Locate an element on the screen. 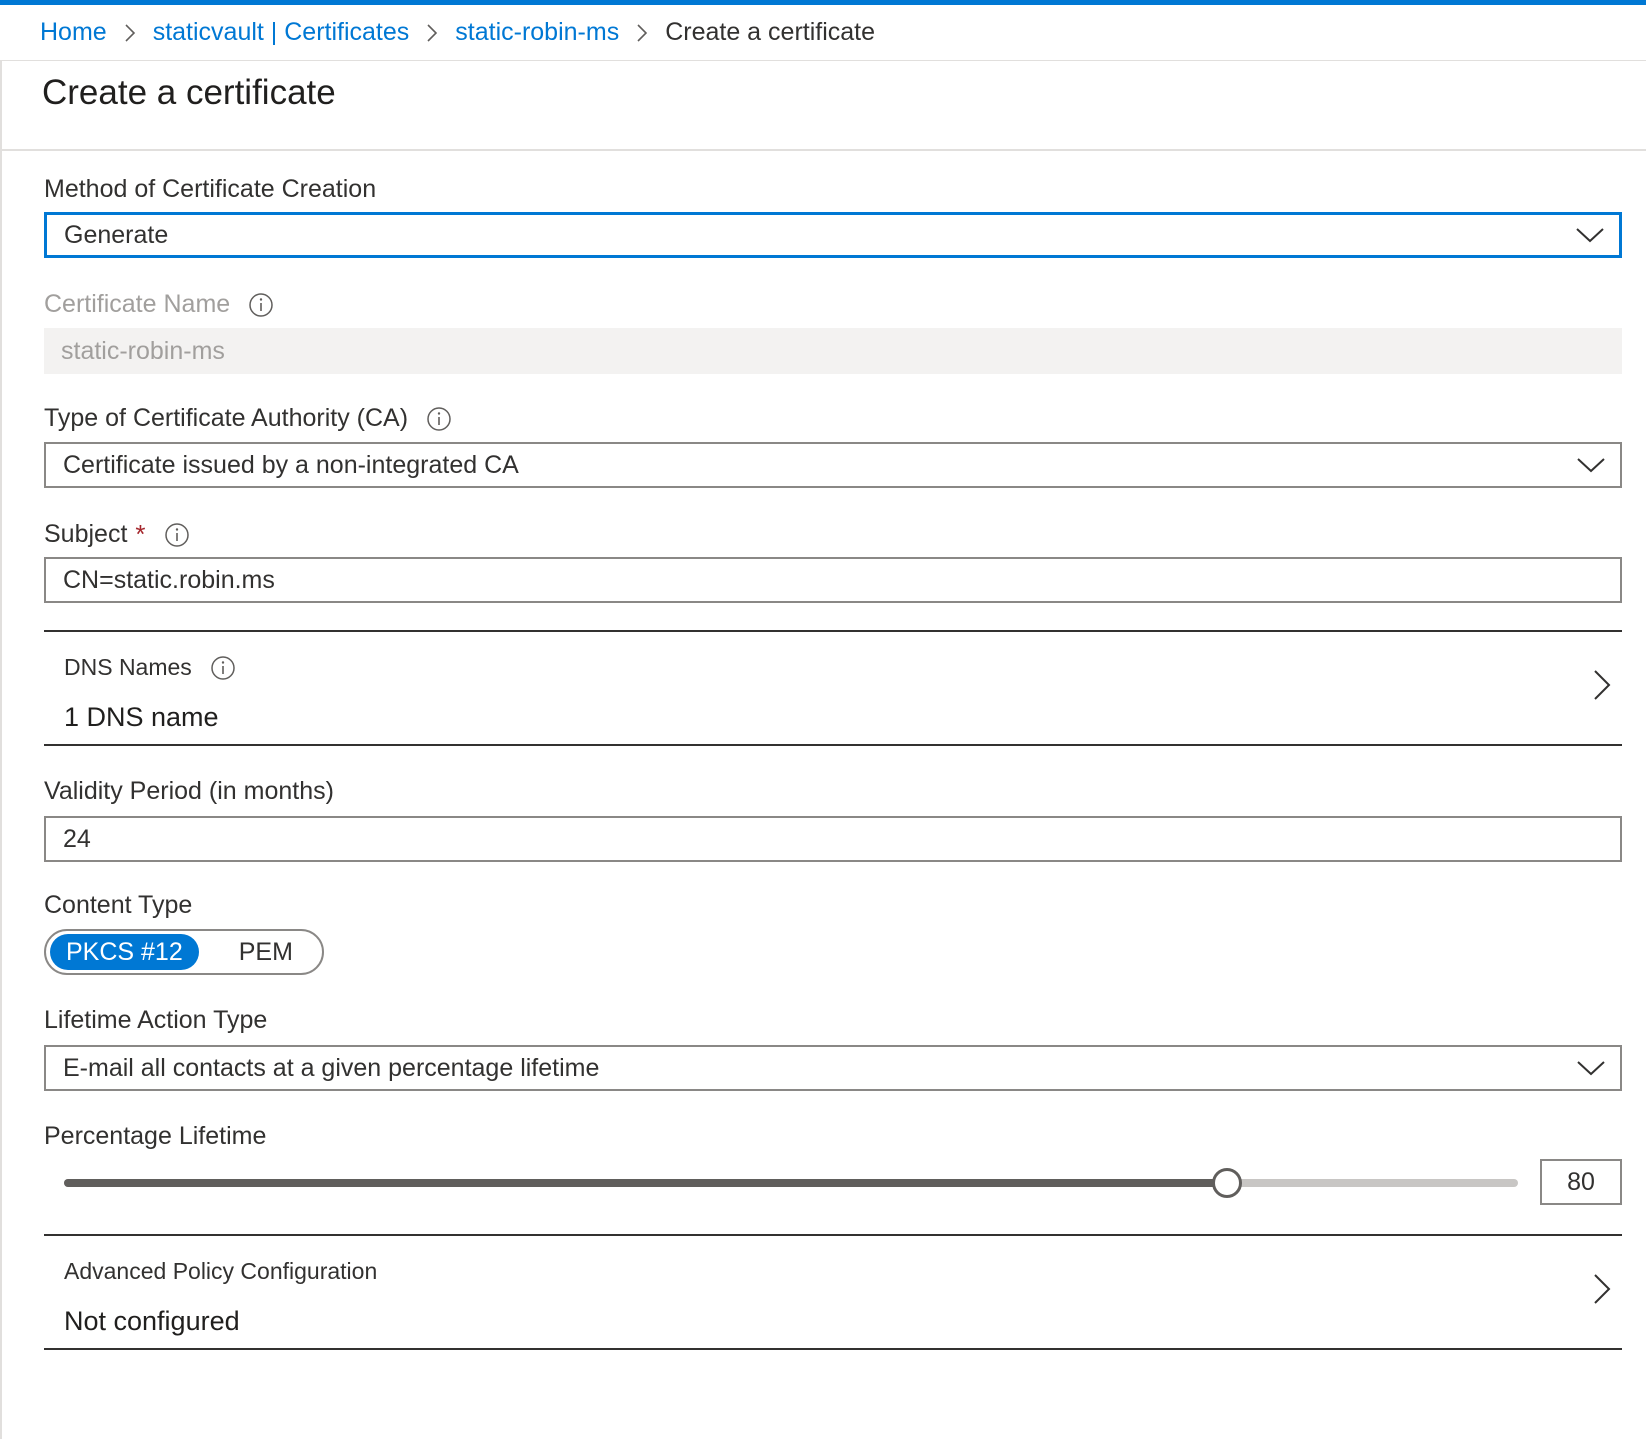 Image resolution: width=1646 pixels, height=1439 pixels. subject-label: Subject * is located at coordinates (117, 534).